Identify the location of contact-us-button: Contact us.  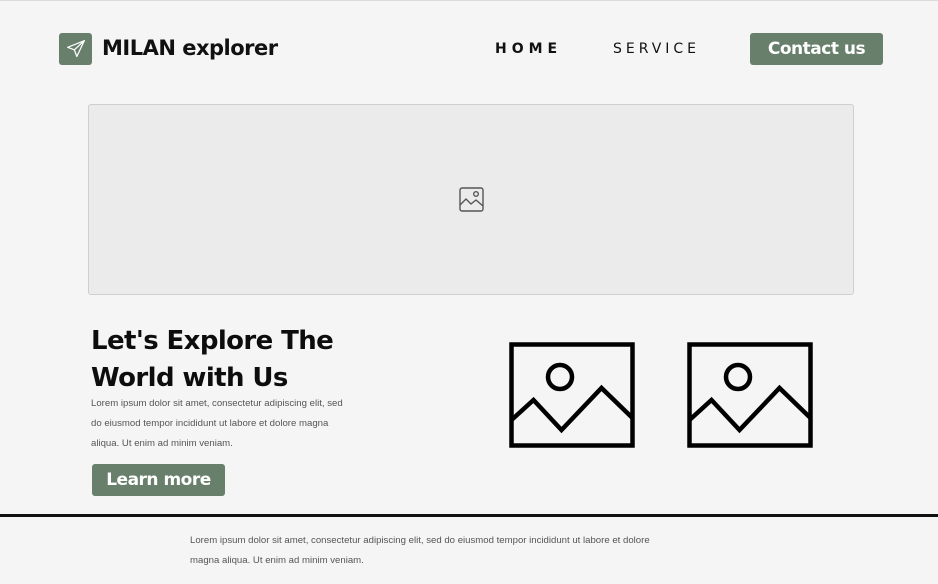
(816, 49).